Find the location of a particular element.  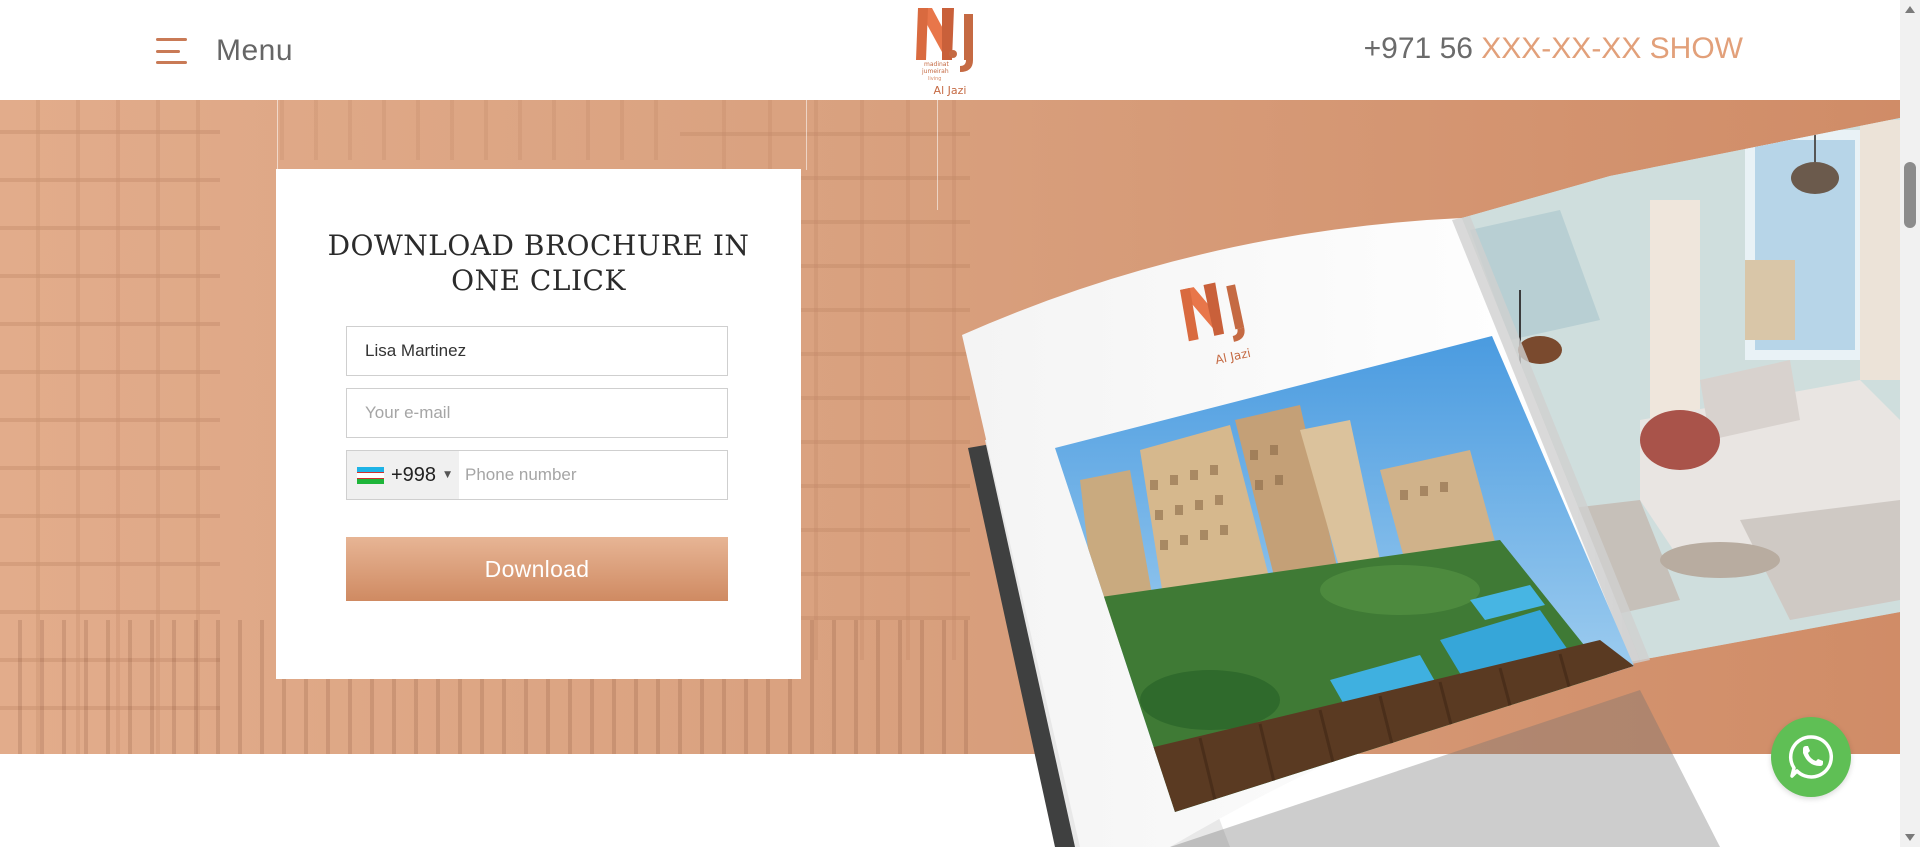

country-code-select: +998 ▼ is located at coordinates (403, 475).